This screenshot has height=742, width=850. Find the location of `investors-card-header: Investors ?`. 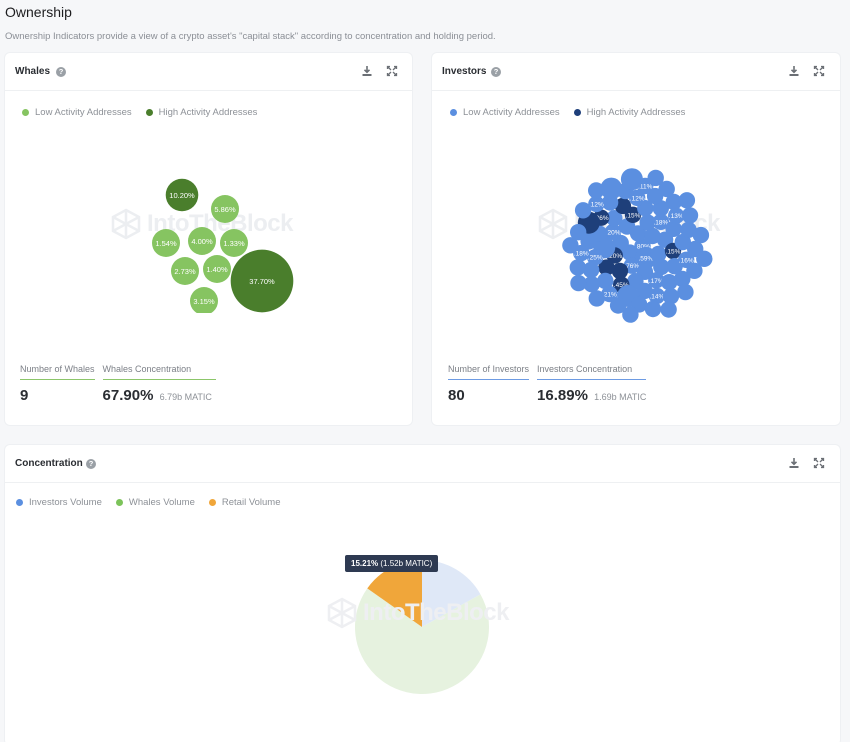

investors-card-header: Investors ? is located at coordinates (636, 72).